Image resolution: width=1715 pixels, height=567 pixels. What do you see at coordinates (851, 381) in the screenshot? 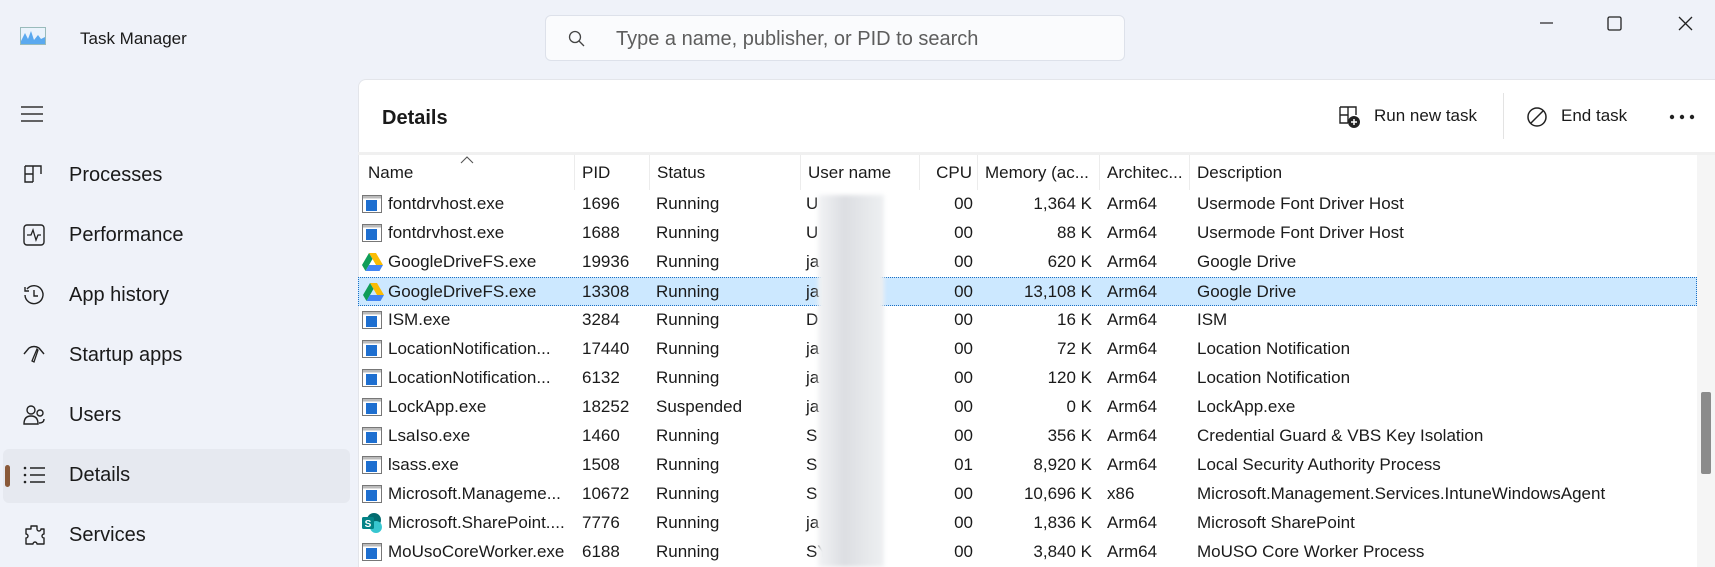
I see `redacted-username-blur` at bounding box center [851, 381].